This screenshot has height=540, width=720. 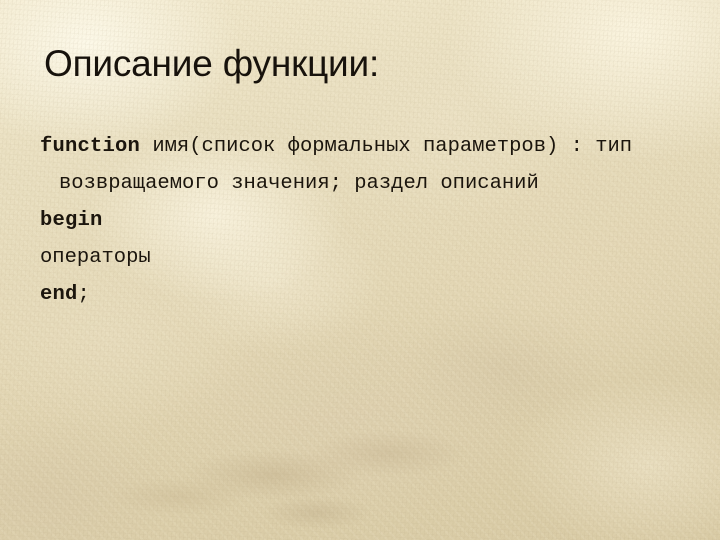 What do you see at coordinates (83, 294) in the screenshot?
I see `end-semicolon: ;` at bounding box center [83, 294].